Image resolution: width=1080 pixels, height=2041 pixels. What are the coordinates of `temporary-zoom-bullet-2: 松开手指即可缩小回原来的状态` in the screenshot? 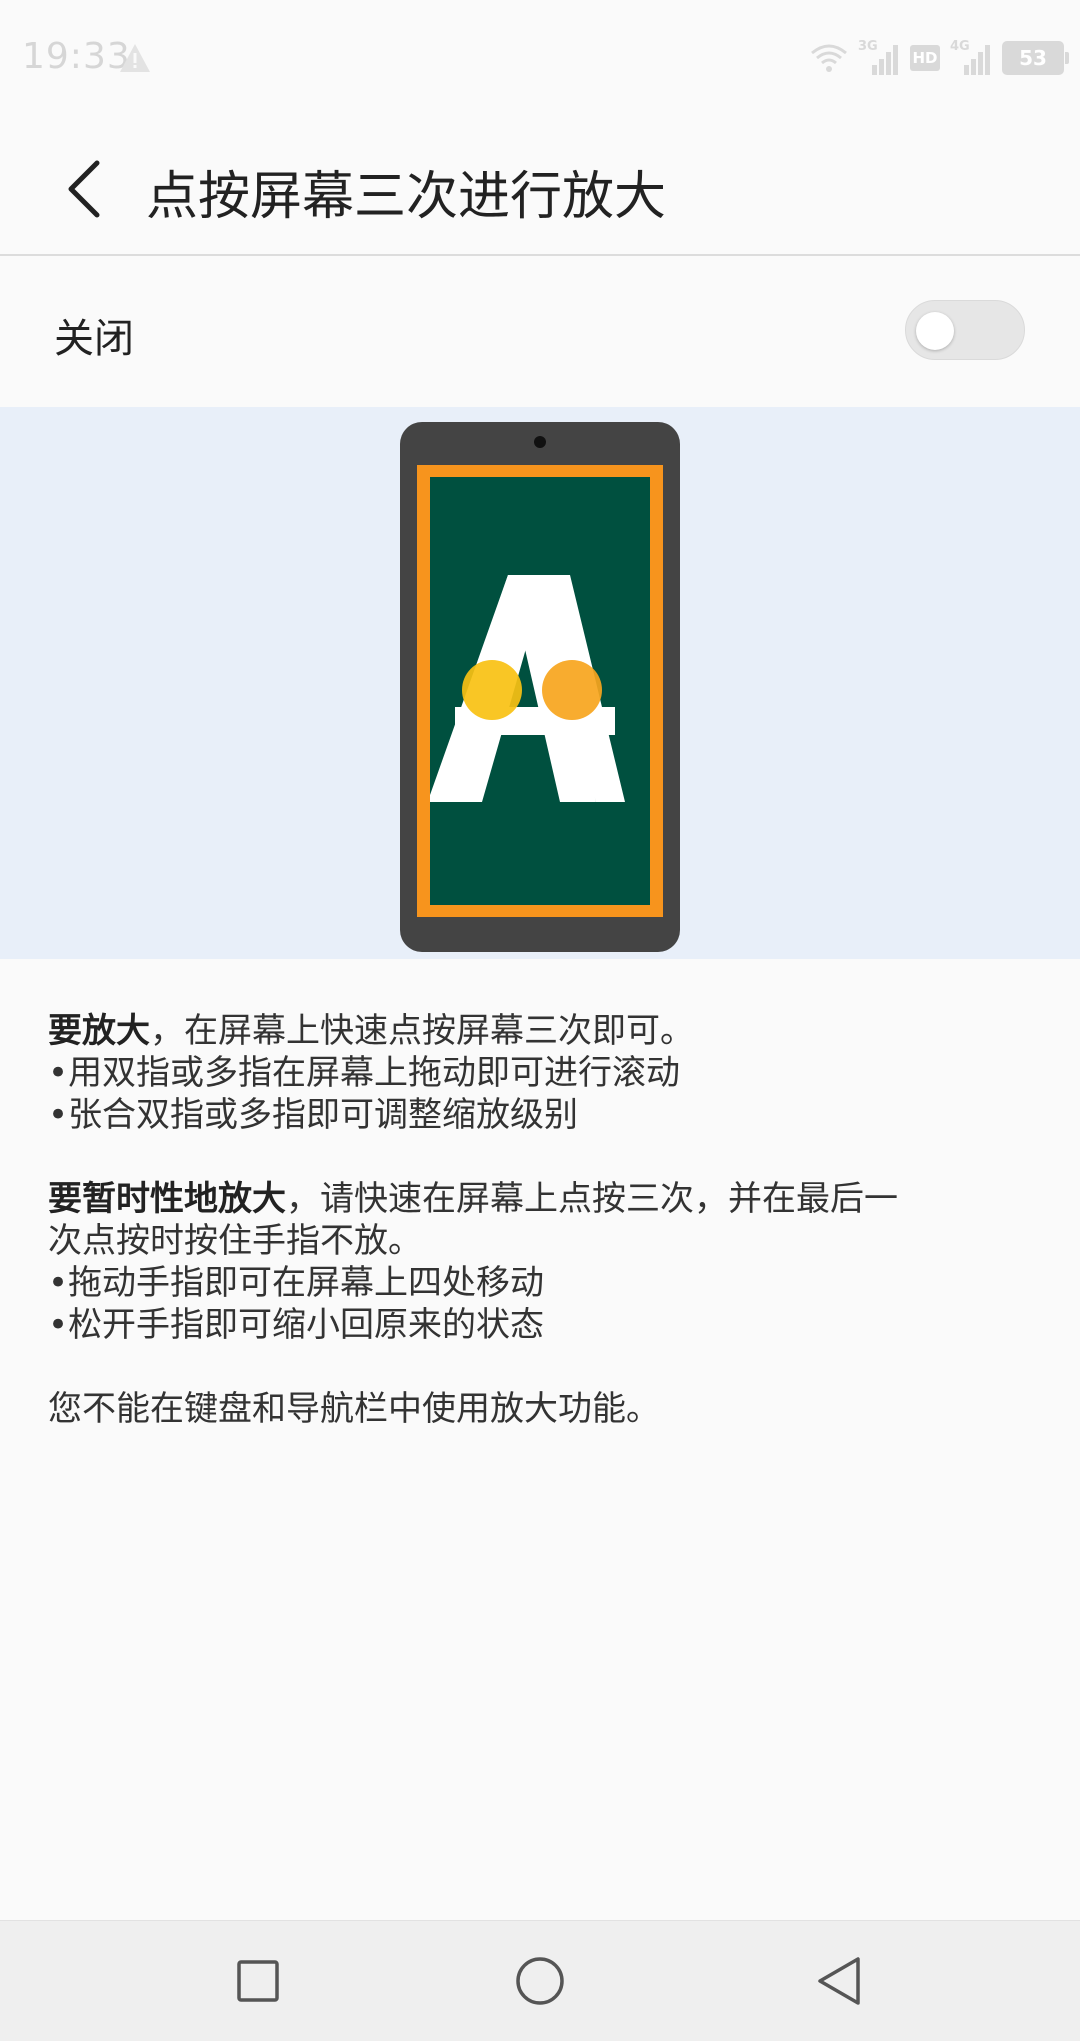 It's located at (306, 1325).